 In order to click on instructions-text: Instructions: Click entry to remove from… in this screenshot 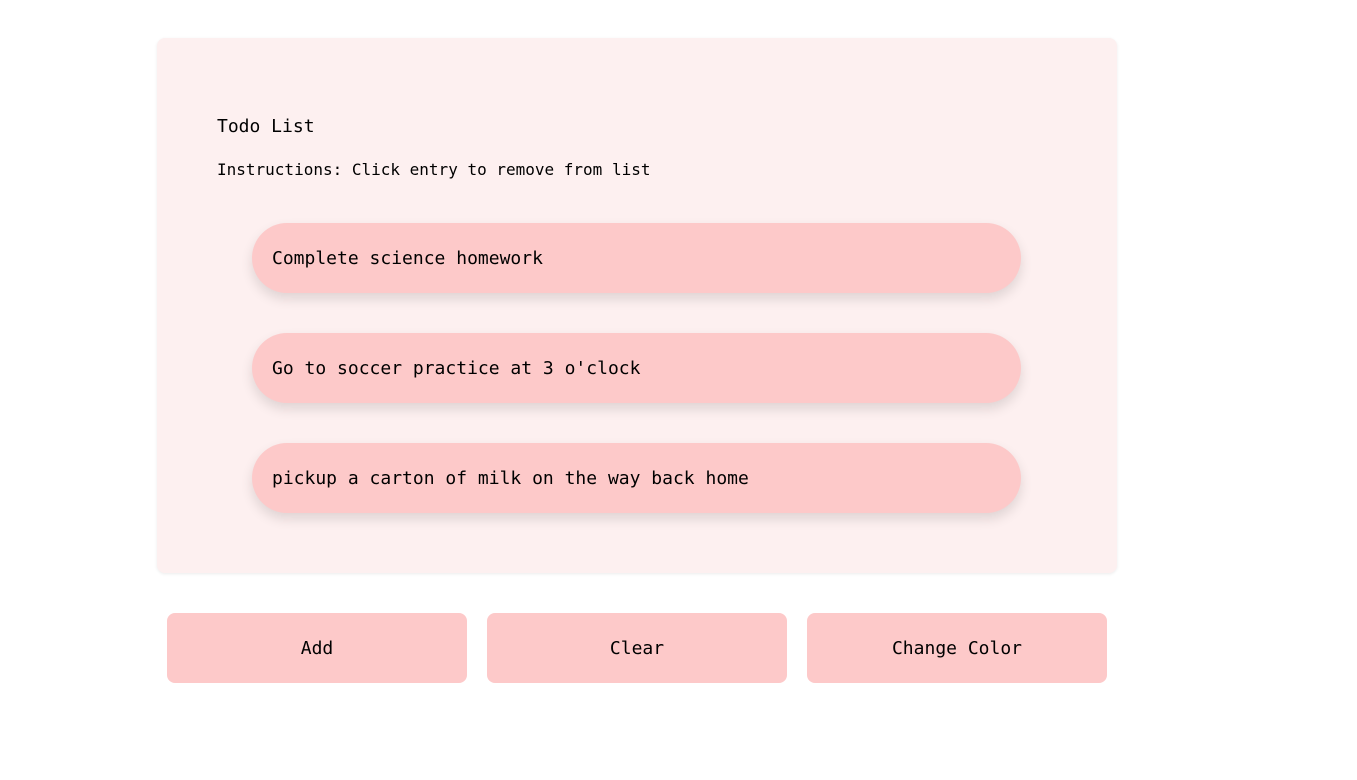, I will do `click(434, 169)`.